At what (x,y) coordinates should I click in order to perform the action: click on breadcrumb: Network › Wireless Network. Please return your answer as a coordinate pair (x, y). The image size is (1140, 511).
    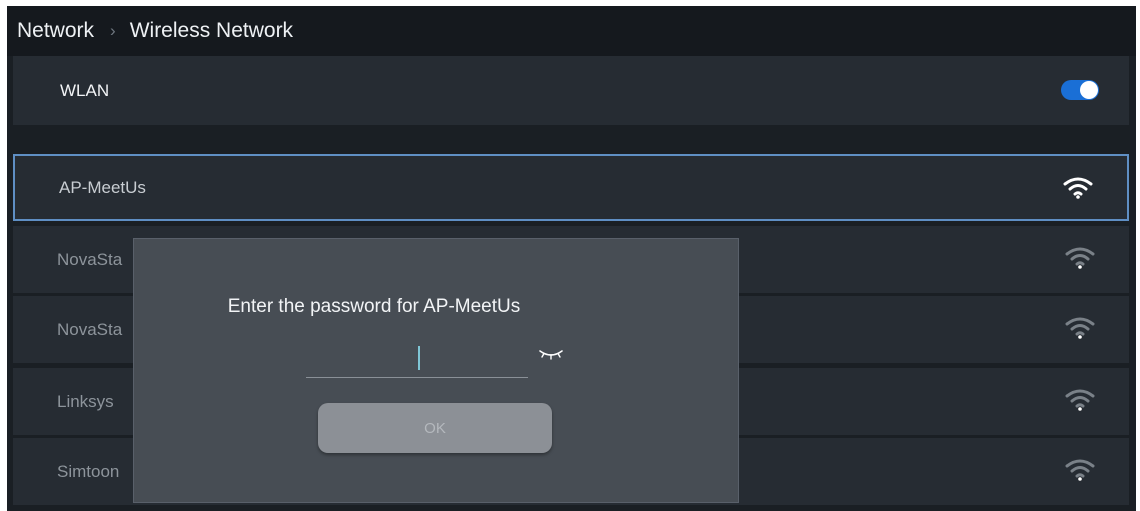
    Looking at the image, I should click on (571, 31).